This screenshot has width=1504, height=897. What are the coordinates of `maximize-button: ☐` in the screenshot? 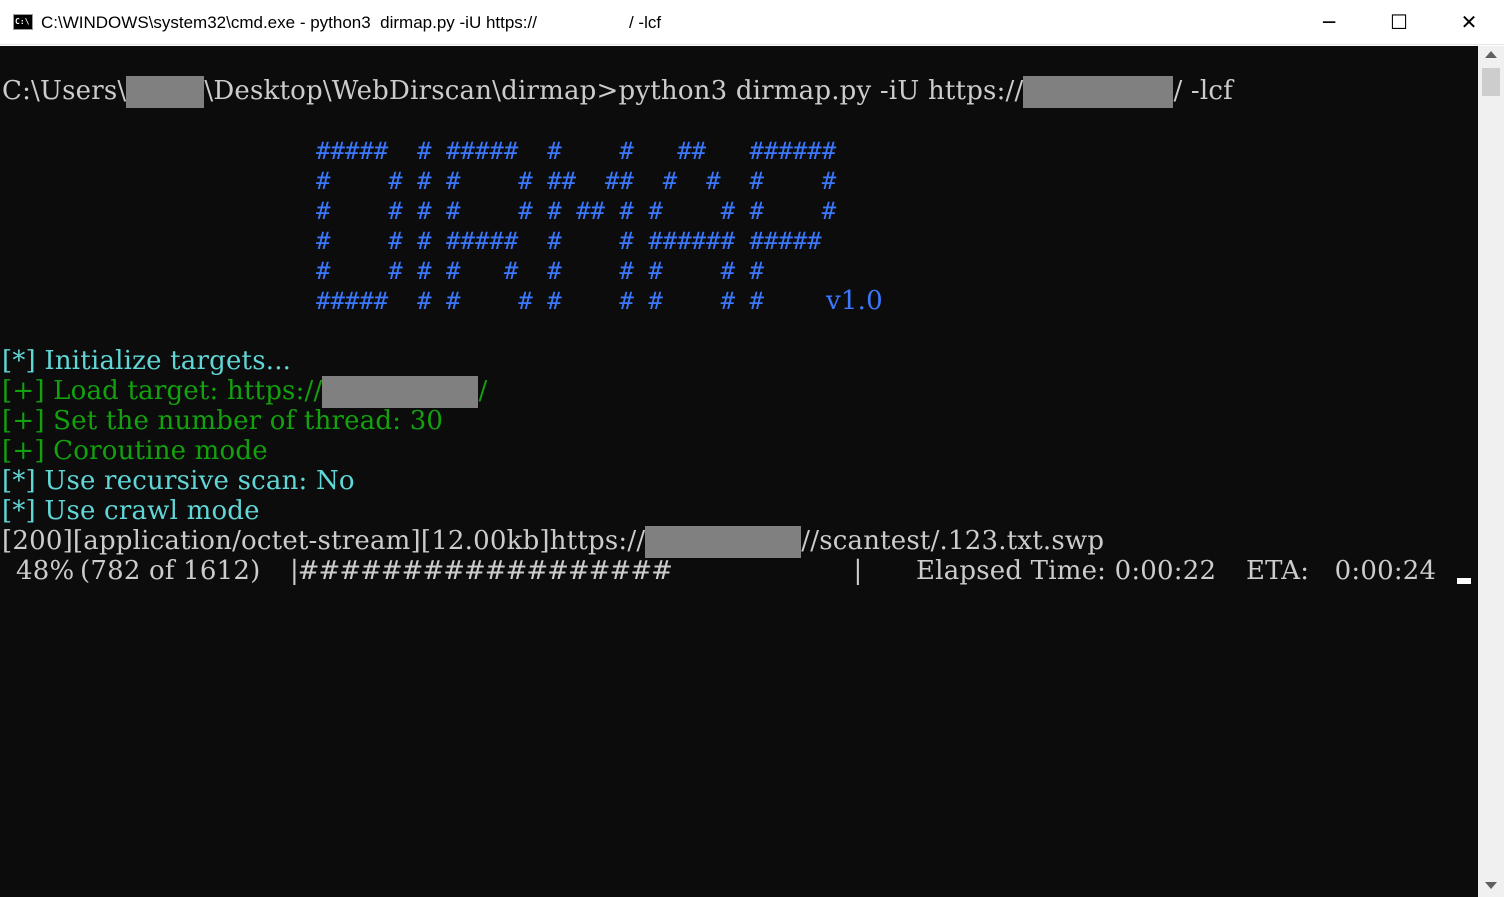 It's located at (1399, 22).